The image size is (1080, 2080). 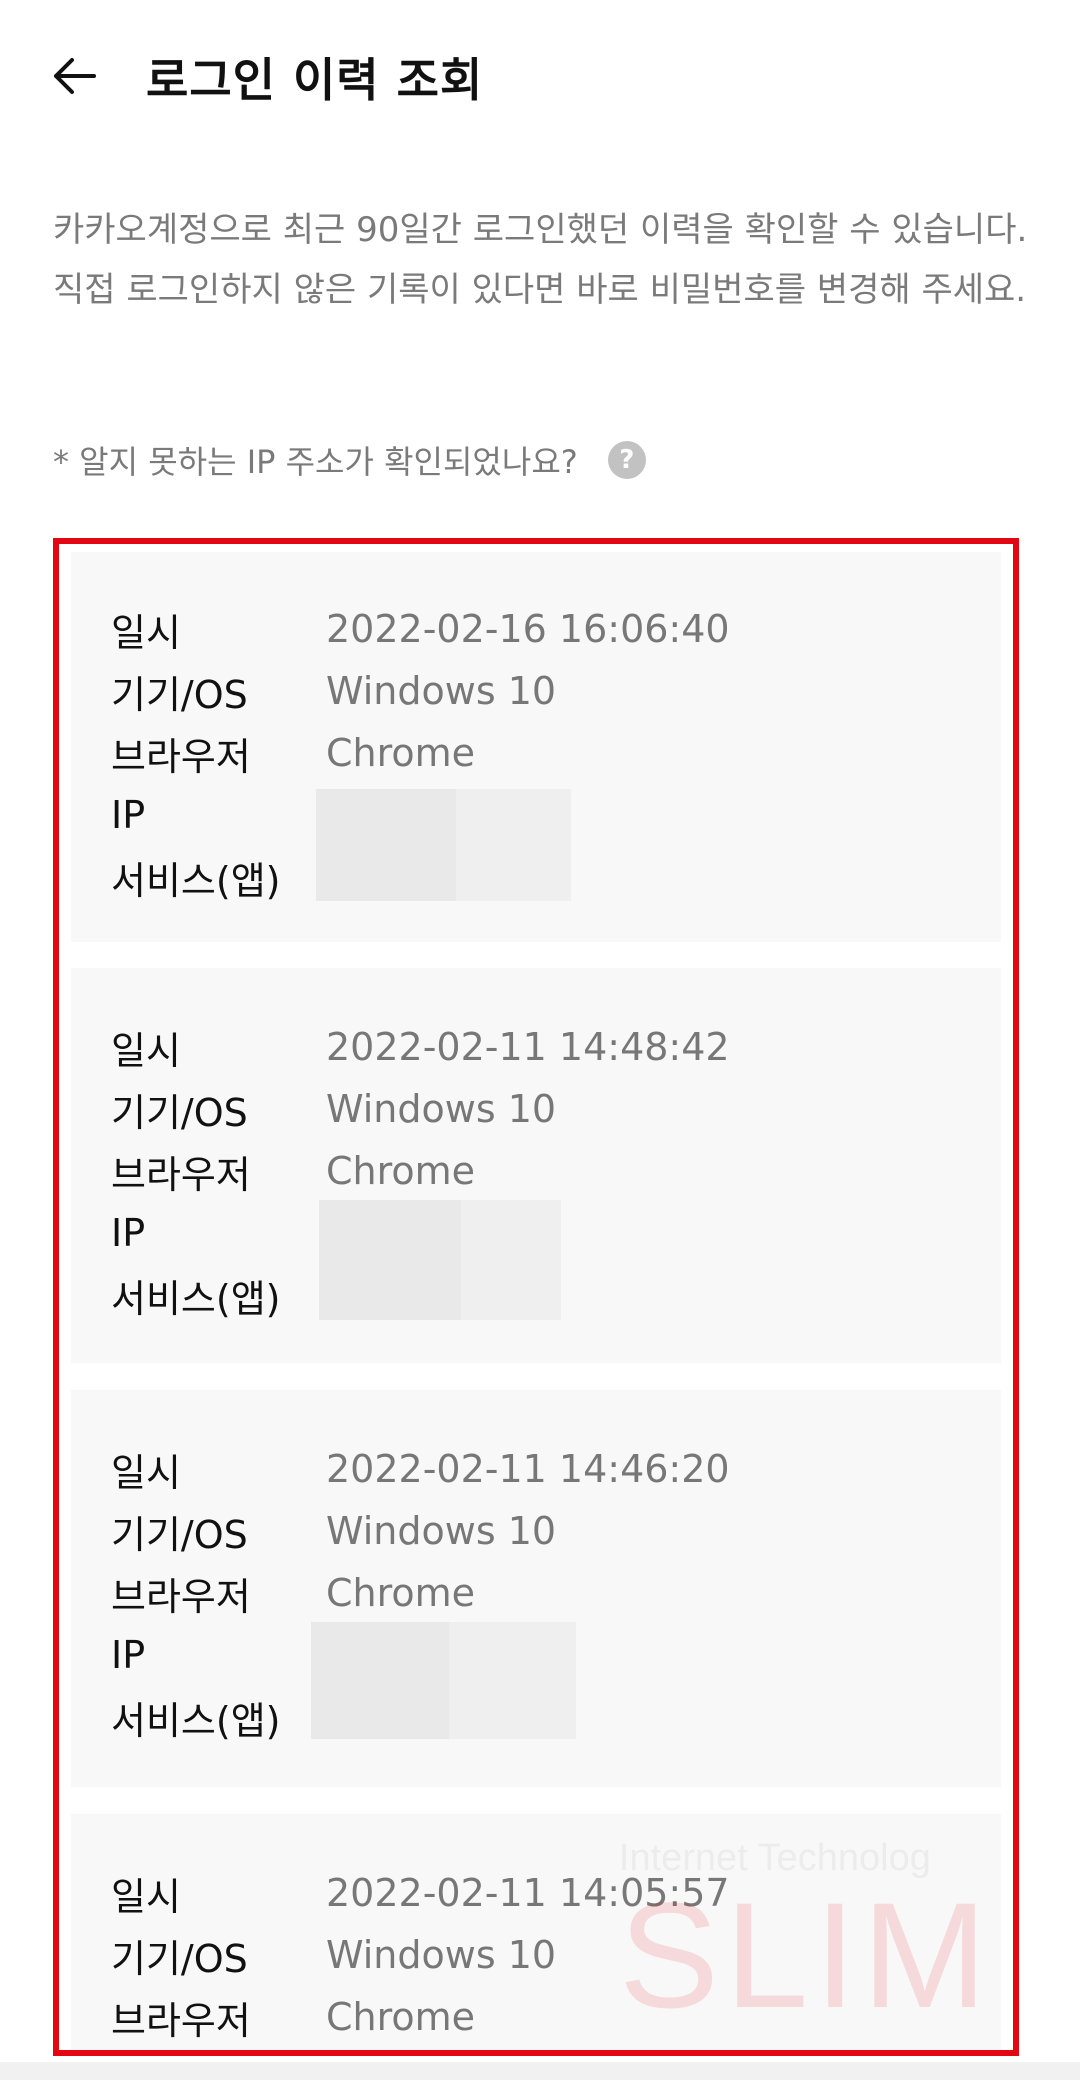 What do you see at coordinates (528, 1047) in the screenshot?
I see `datetime-value: 2022-02-11 14:48:42` at bounding box center [528, 1047].